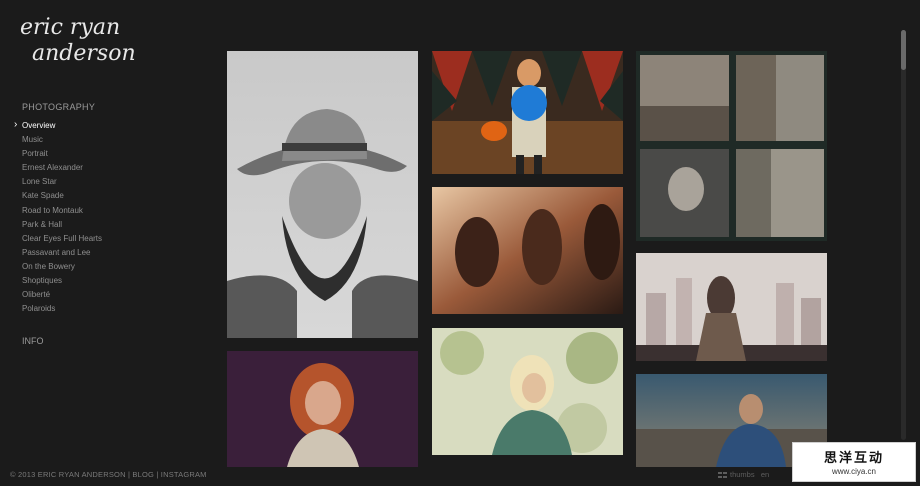 The height and width of the screenshot is (486, 920). I want to click on site-logo: eric ryan anderson, so click(93, 40).